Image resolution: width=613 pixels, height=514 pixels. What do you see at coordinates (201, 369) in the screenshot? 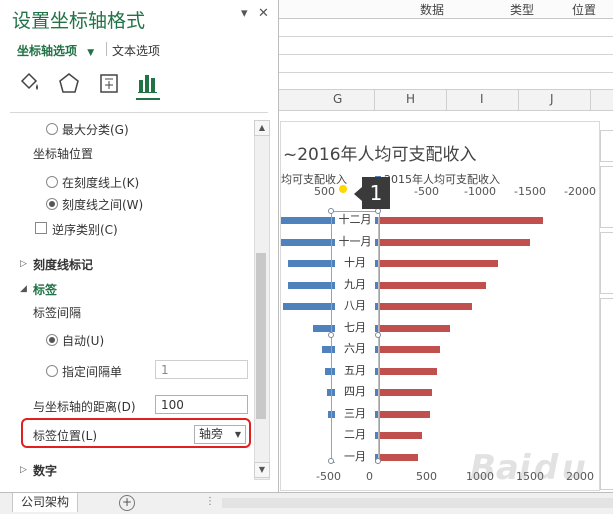
I see `interval-input: 1` at bounding box center [201, 369].